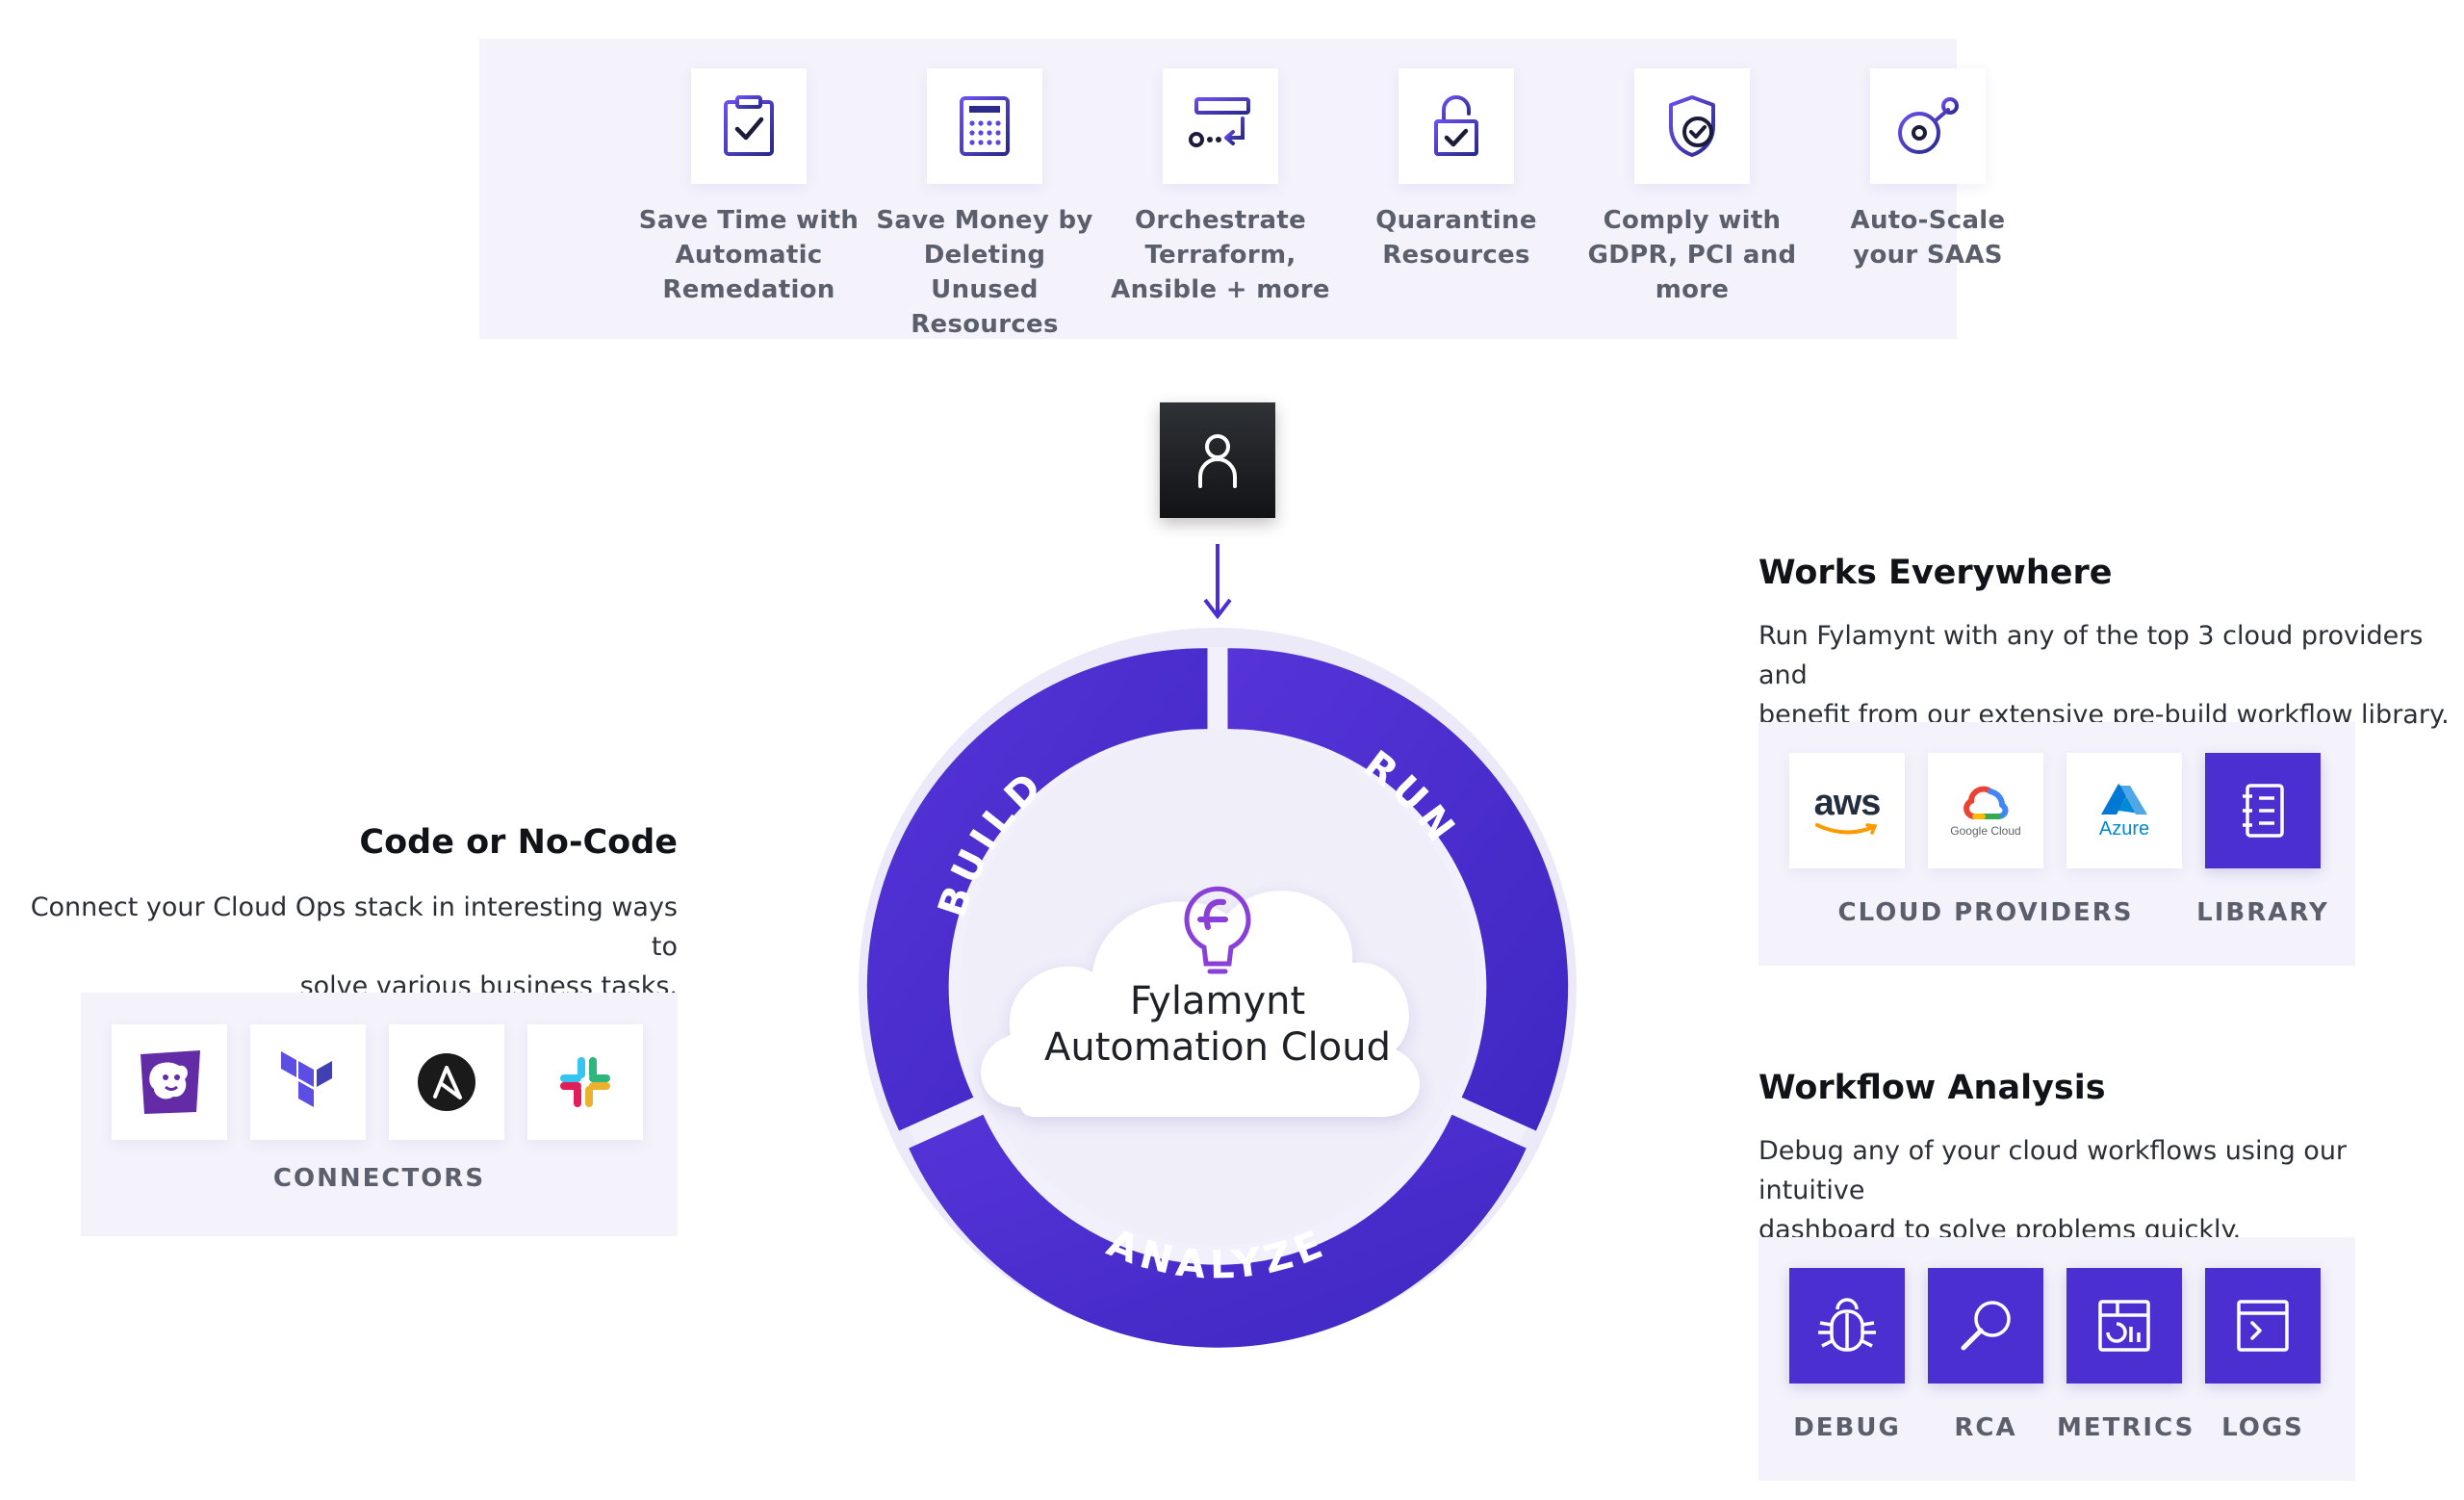 The image size is (2464, 1500). Describe the element at coordinates (1847, 803) in the screenshot. I see `aws-wordmark: aws` at that location.